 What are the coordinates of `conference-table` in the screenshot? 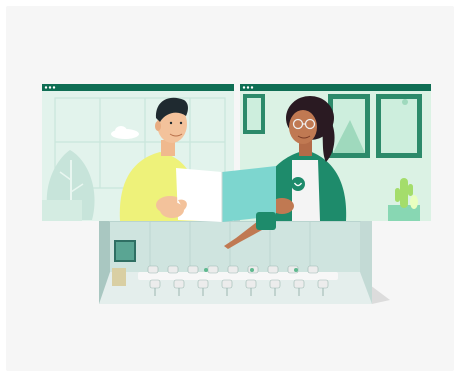 It's located at (238, 276).